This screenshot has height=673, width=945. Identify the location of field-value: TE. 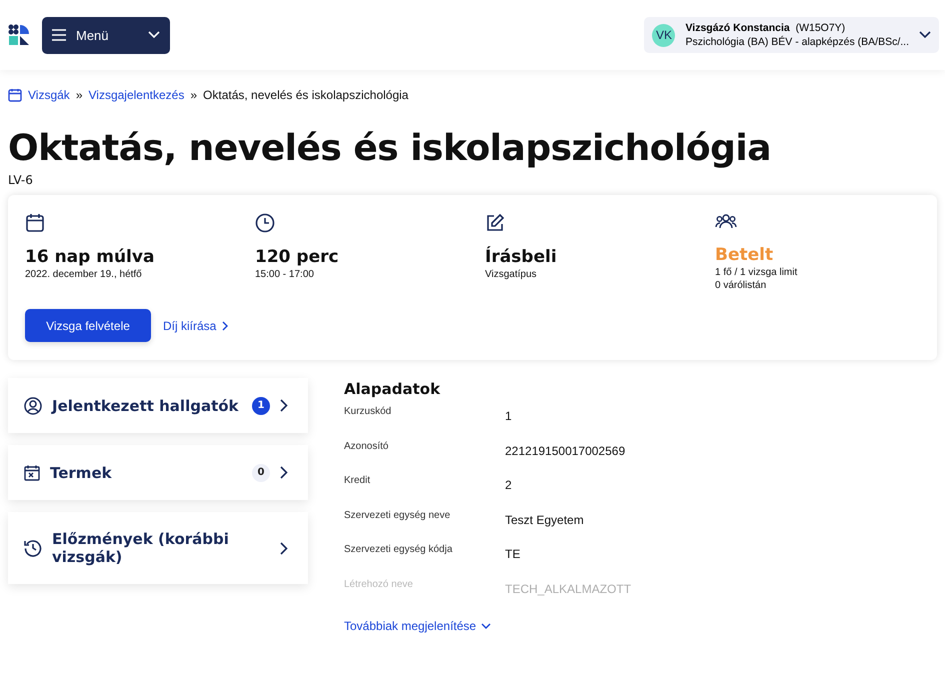
(513, 553).